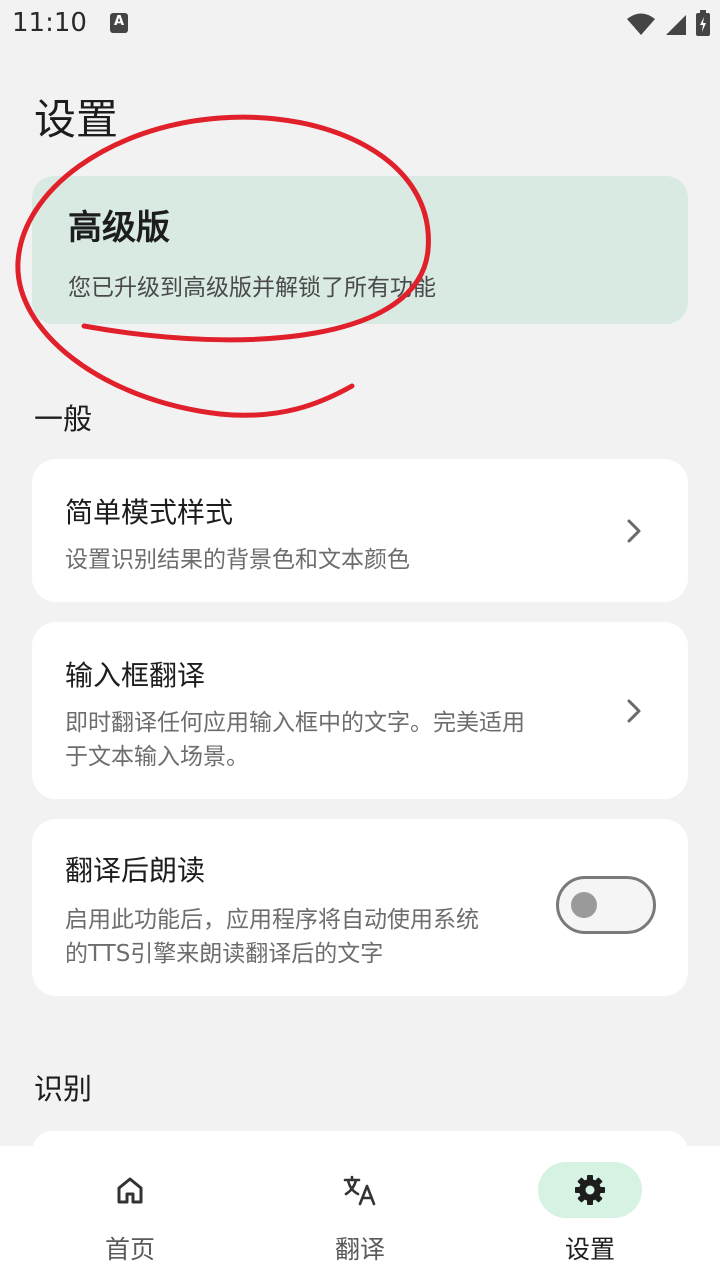 The width and height of the screenshot is (720, 1280). Describe the element at coordinates (589, 1249) in the screenshot. I see `nav-settings-label: 设置` at that location.